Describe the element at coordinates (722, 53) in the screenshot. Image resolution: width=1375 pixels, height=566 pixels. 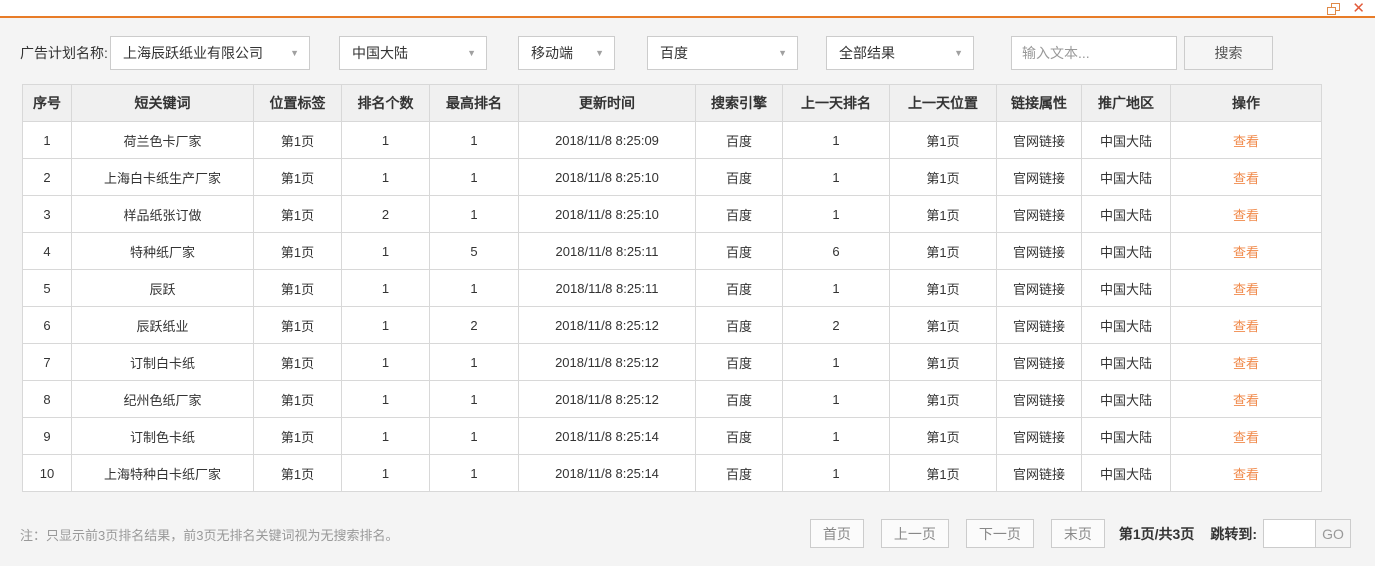
I see `engine-dropdown: 百度 ▼` at that location.